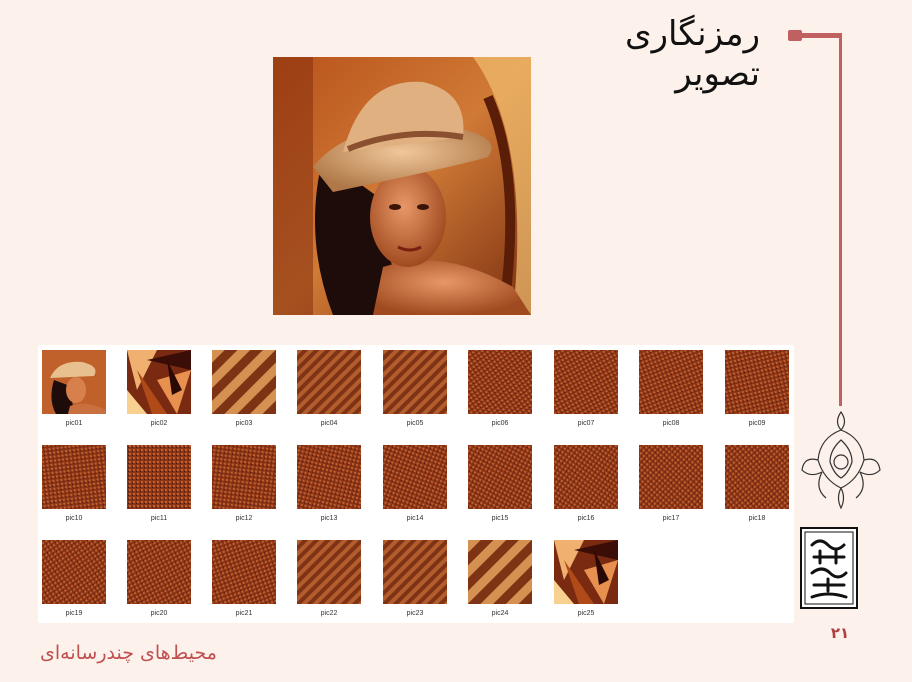  I want to click on thumbnail-item: pic23, so click(415, 582).